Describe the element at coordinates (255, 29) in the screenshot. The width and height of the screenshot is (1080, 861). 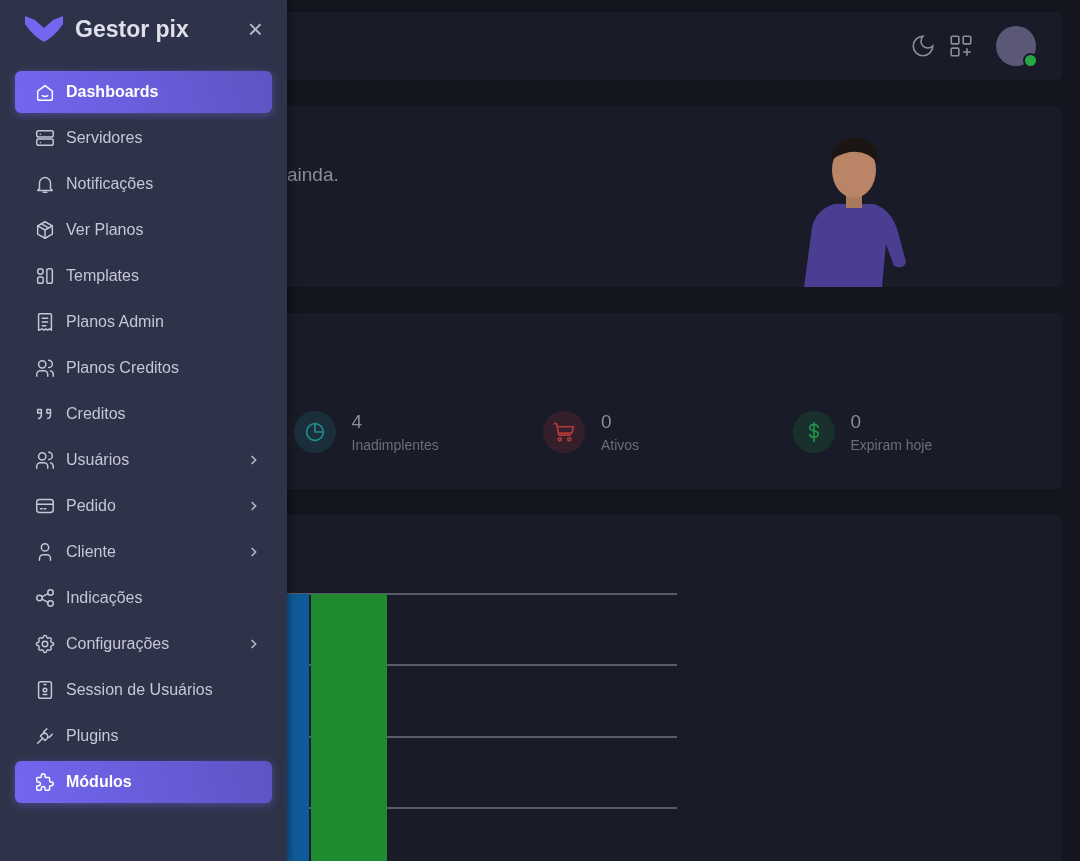
I see `close-button: ×` at that location.